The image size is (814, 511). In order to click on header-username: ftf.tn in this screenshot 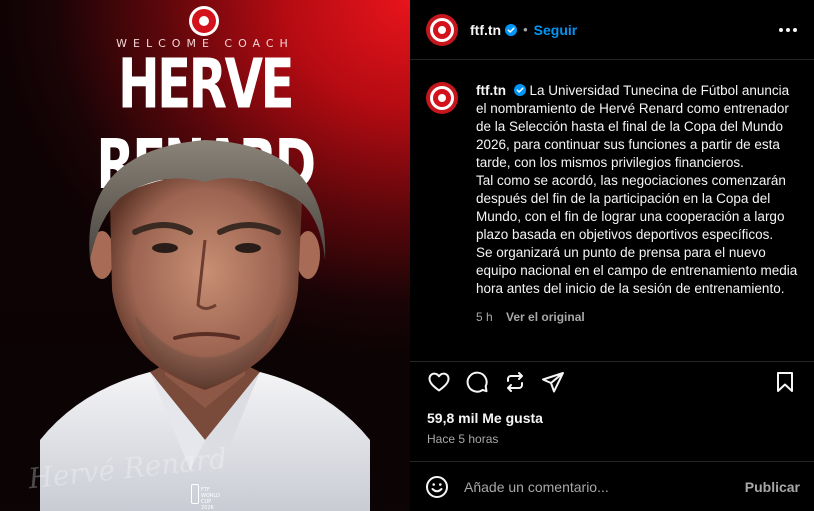, I will do `click(485, 30)`.